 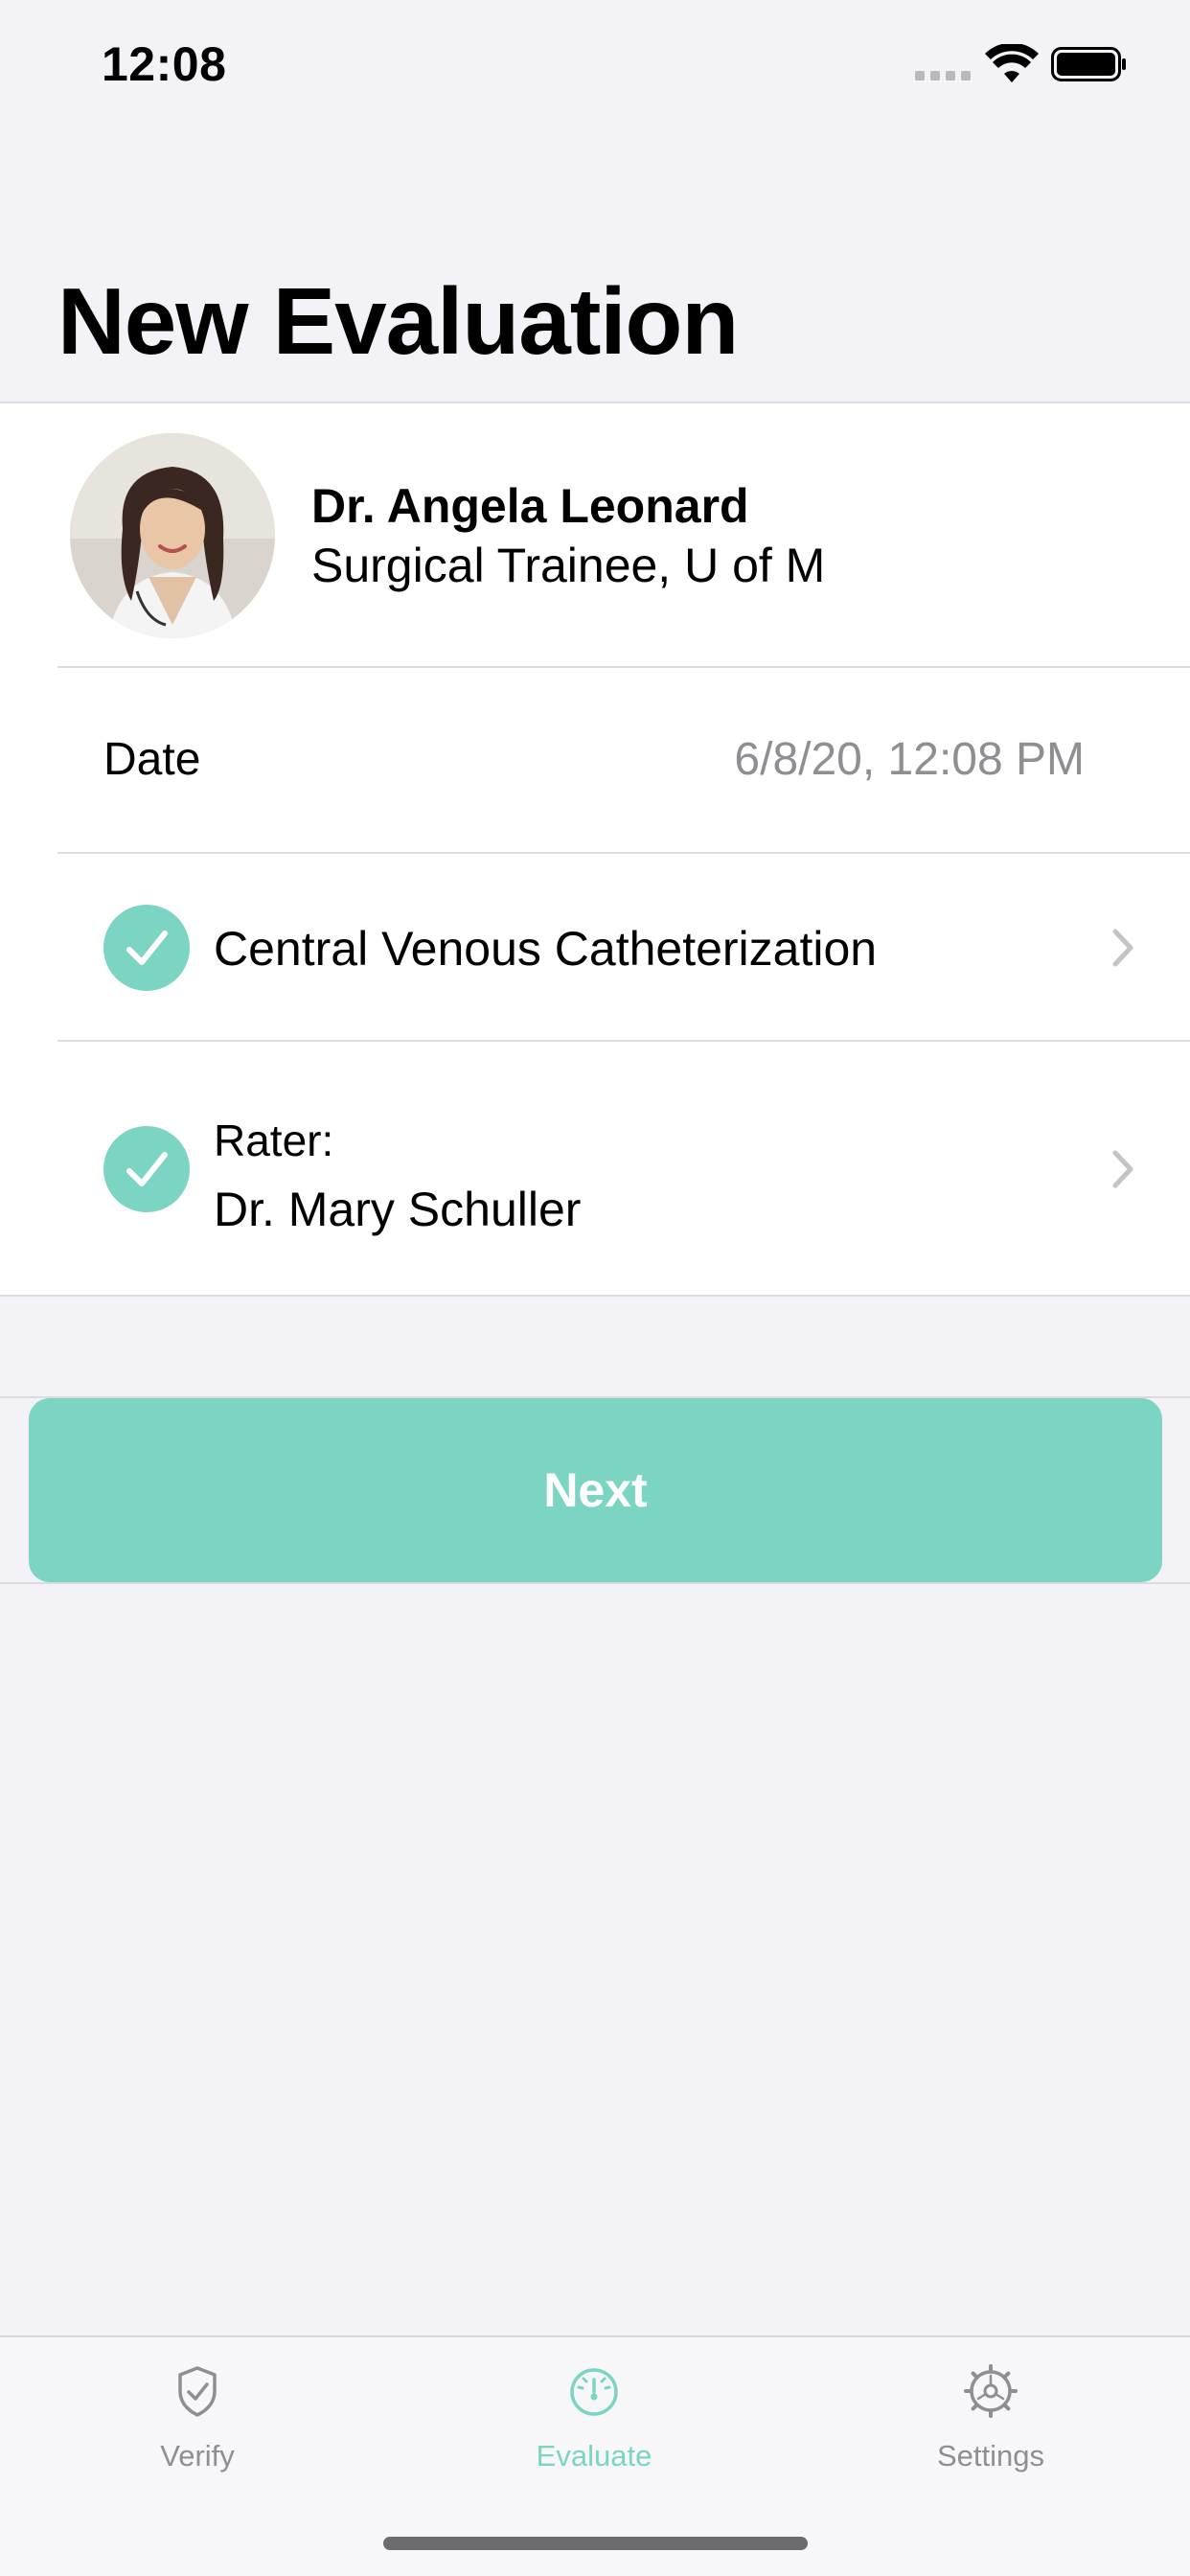 I want to click on procedure-label: Central Venous Catheterization, so click(x=546, y=949).